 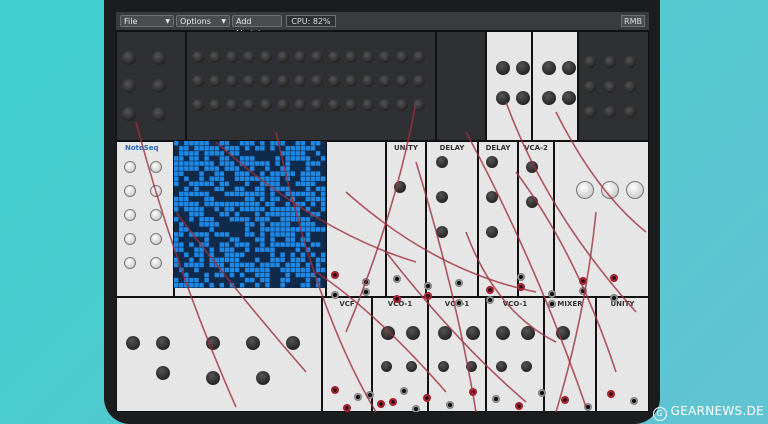 What do you see at coordinates (203, 21) in the screenshot?
I see `options-menu: Options ▼` at bounding box center [203, 21].